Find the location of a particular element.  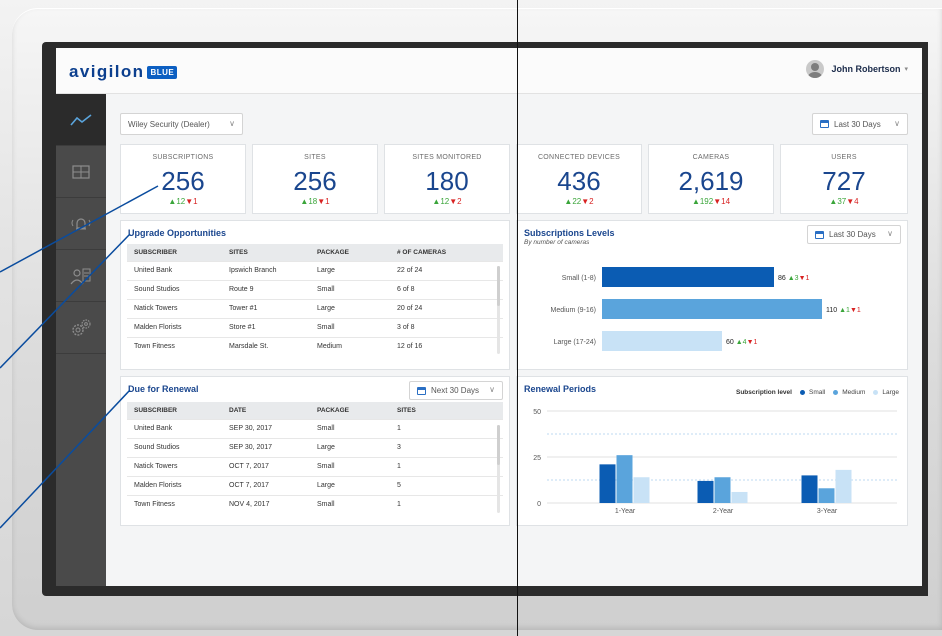

callout-line-upgrade is located at coordinates (65, 301).